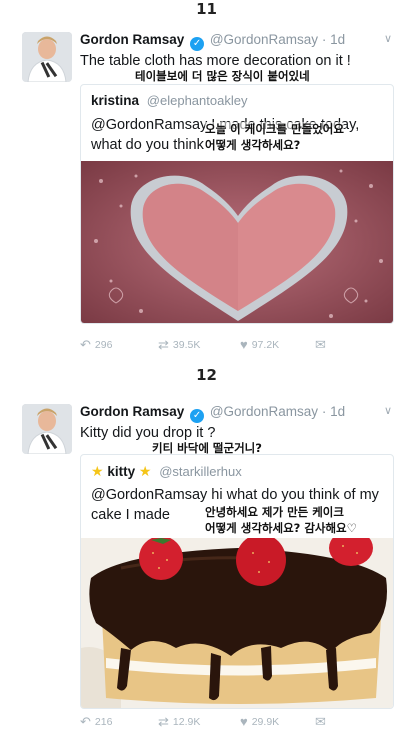 This screenshot has width=413, height=739. What do you see at coordinates (253, 145) in the screenshot?
I see `quoted-translation-line2: 어떻게 생각하세요?` at bounding box center [253, 145].